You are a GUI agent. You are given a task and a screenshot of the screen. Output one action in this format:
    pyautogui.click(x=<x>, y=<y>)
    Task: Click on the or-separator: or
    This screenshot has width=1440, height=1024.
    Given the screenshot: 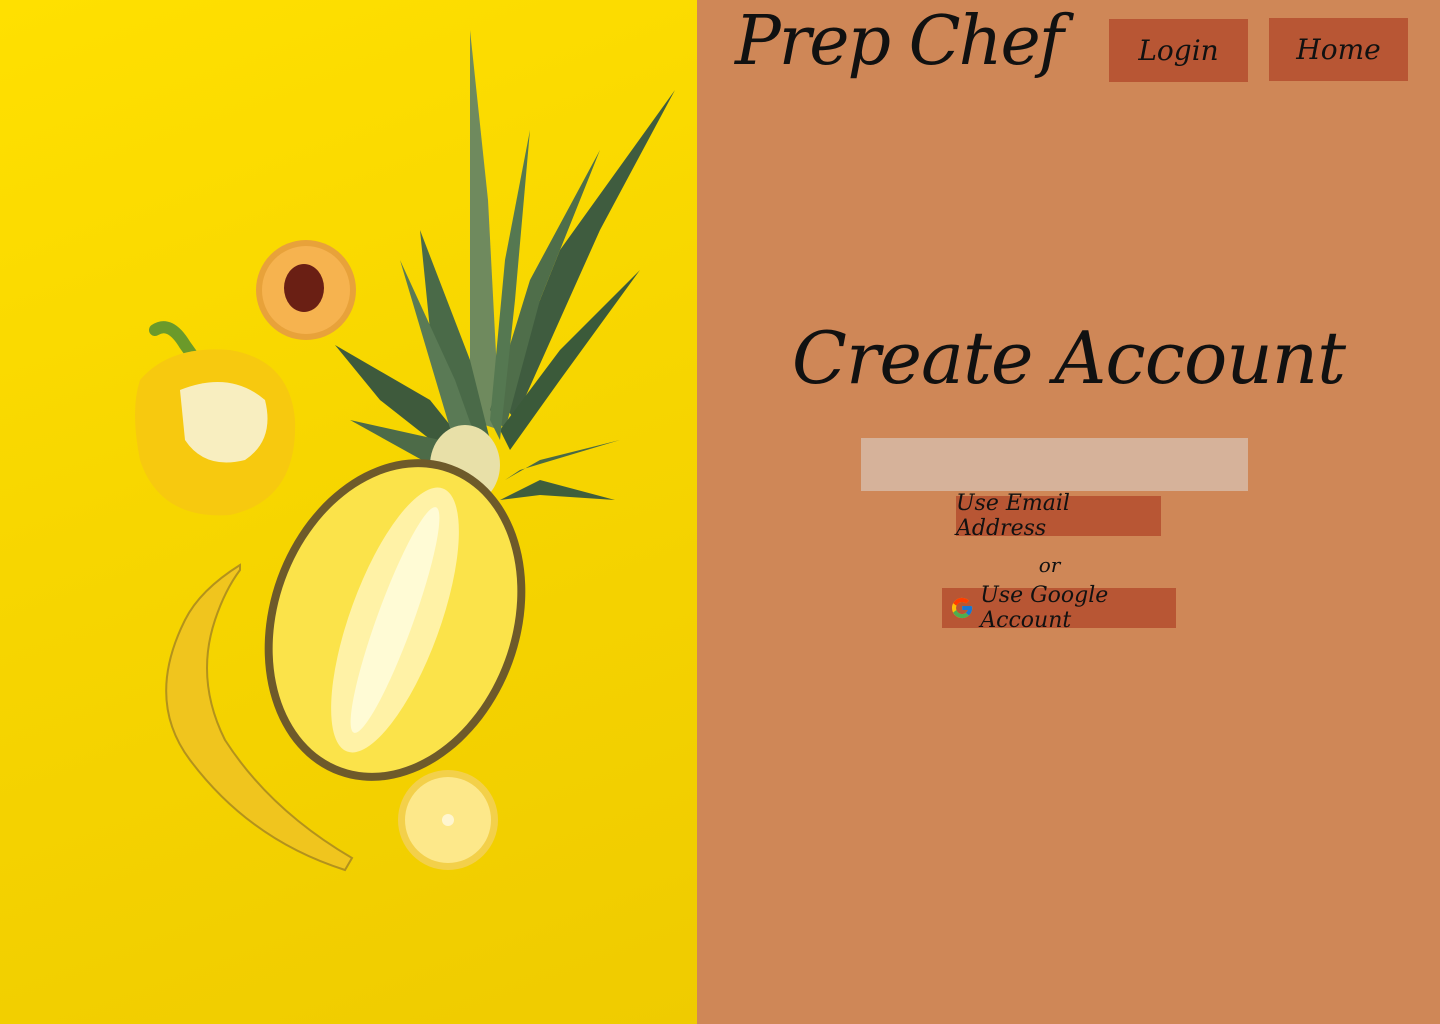 What is the action you would take?
    pyautogui.click(x=1049, y=565)
    